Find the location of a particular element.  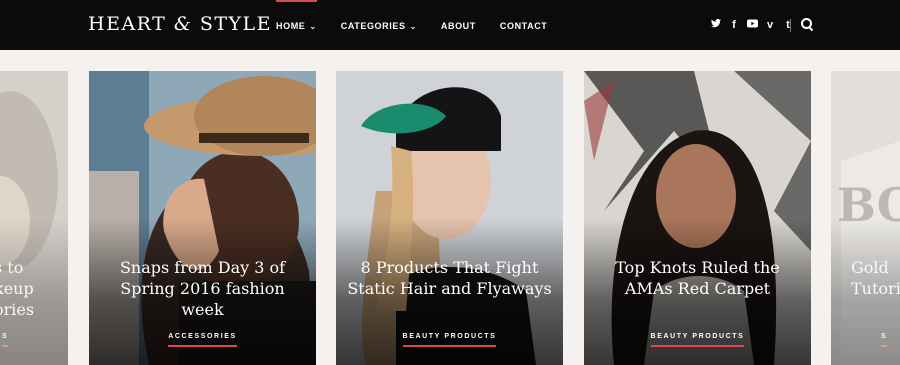

logo-ampersand: & is located at coordinates (183, 24).